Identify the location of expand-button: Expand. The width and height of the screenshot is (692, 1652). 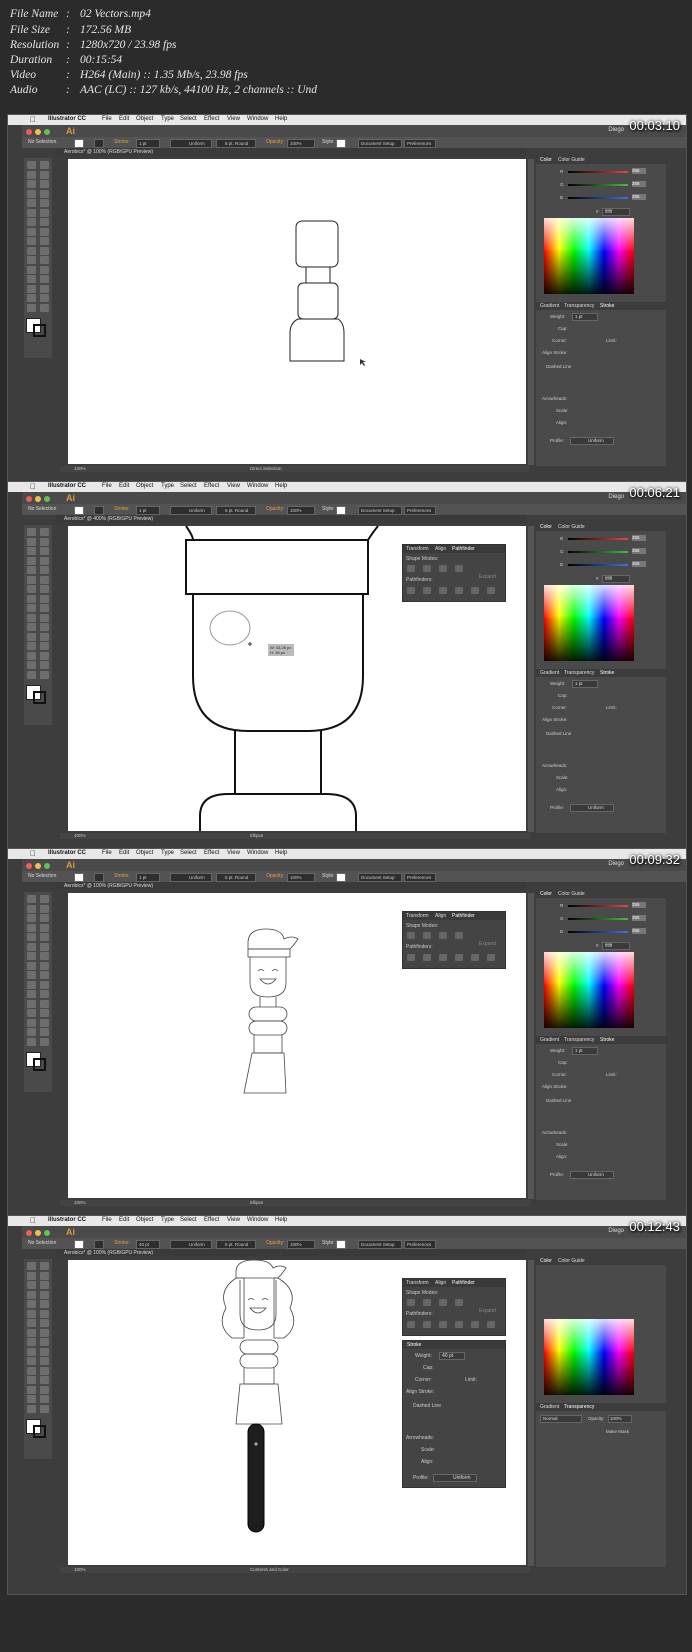
(487, 1311).